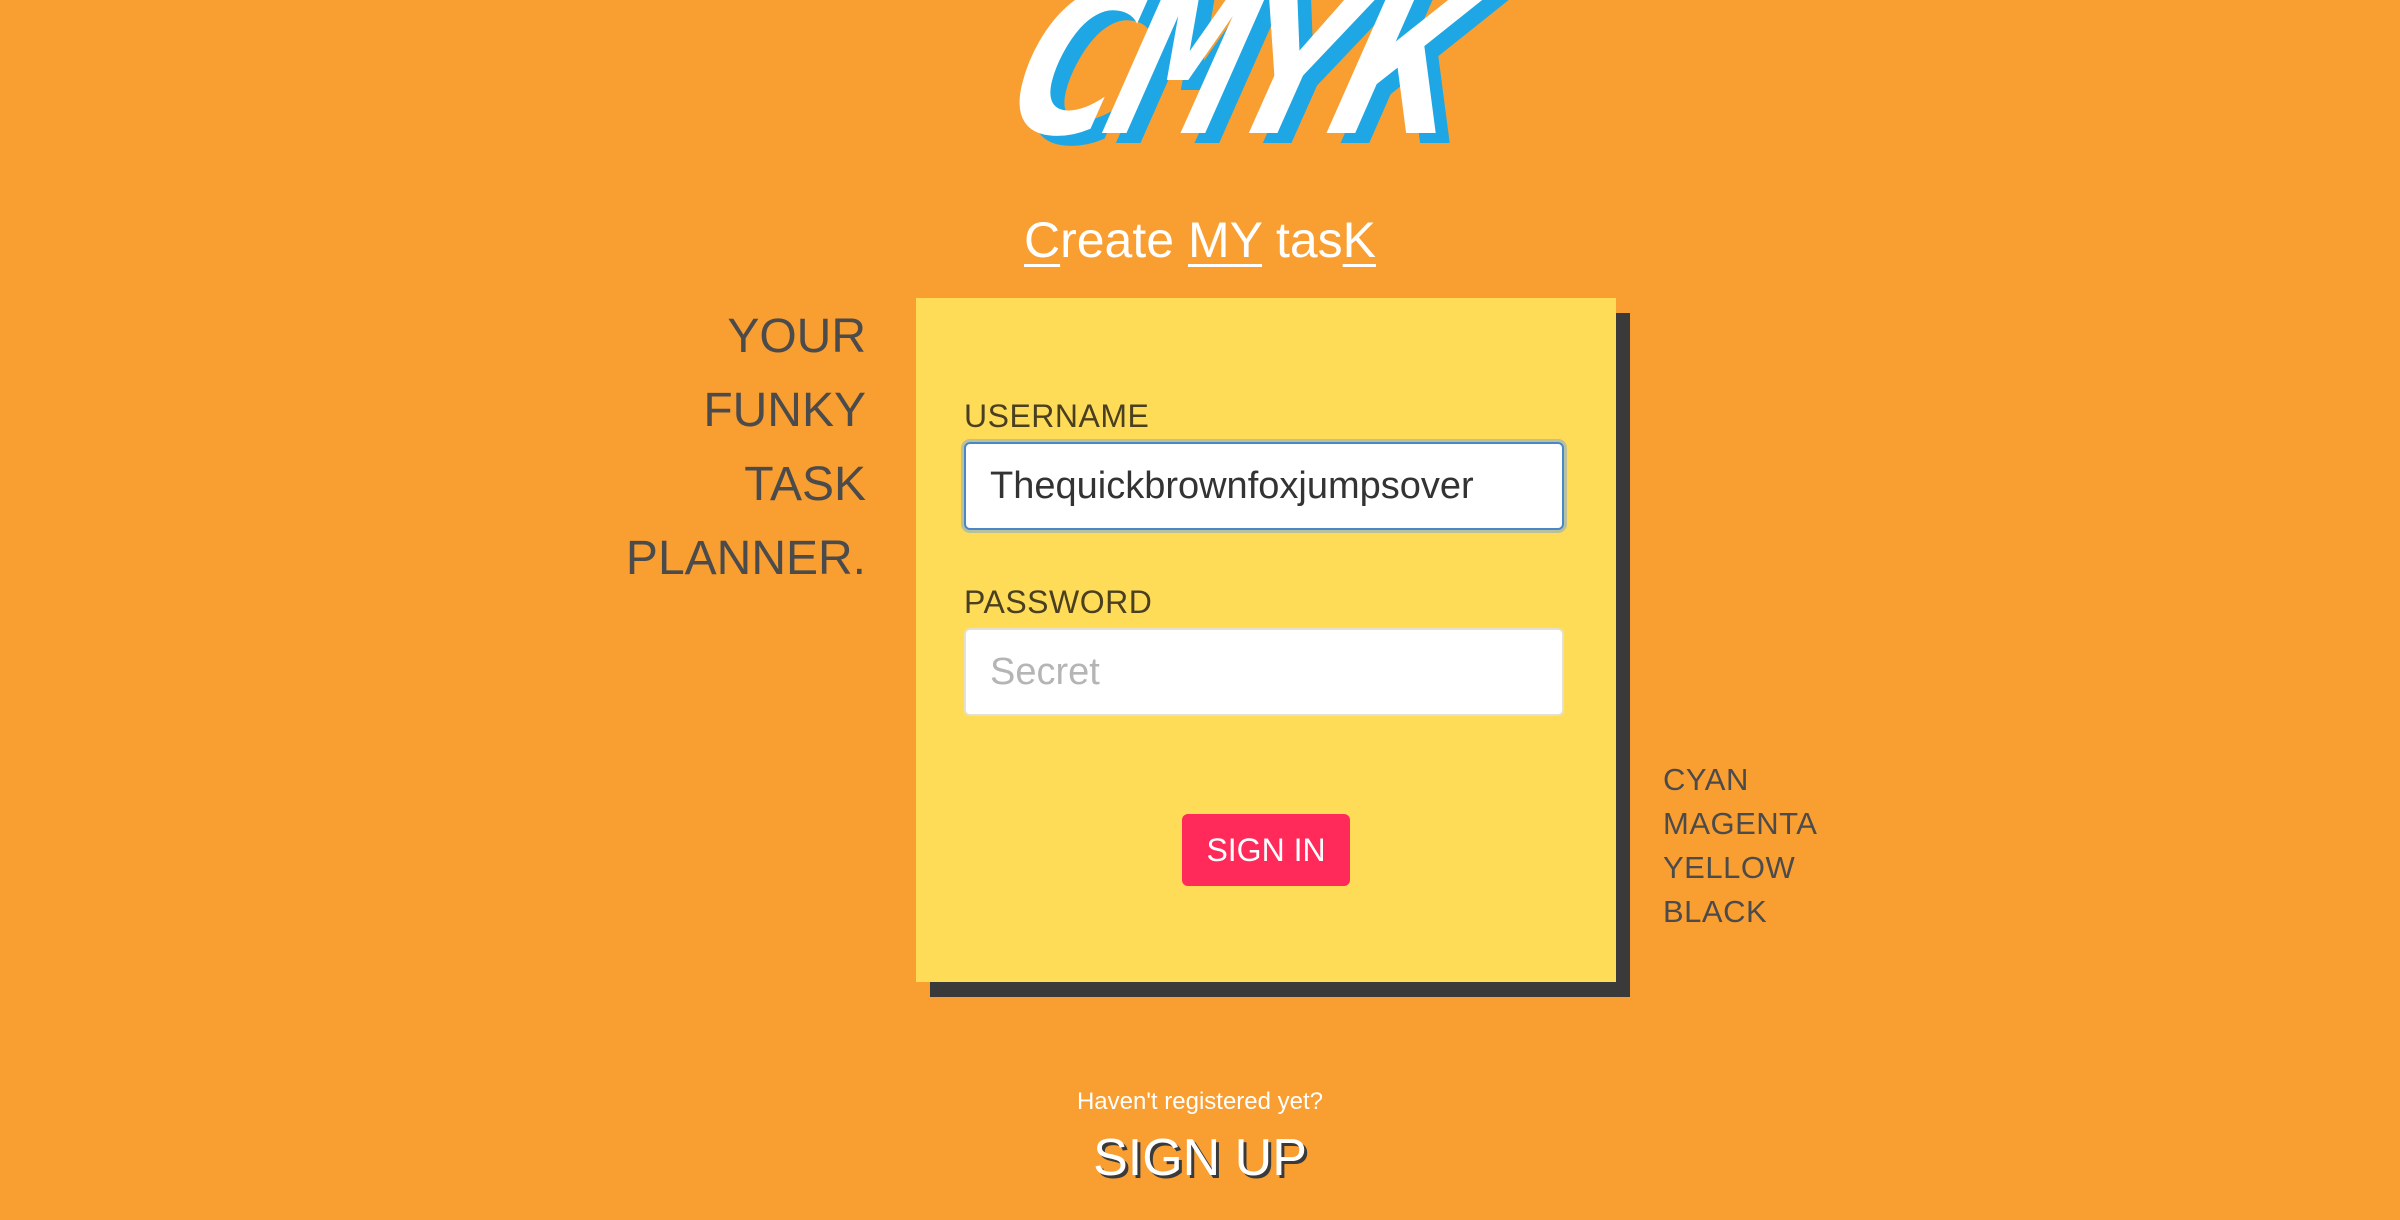 This screenshot has width=2400, height=1220. What do you see at coordinates (1706, 779) in the screenshot?
I see `color-list-item: CYAN` at bounding box center [1706, 779].